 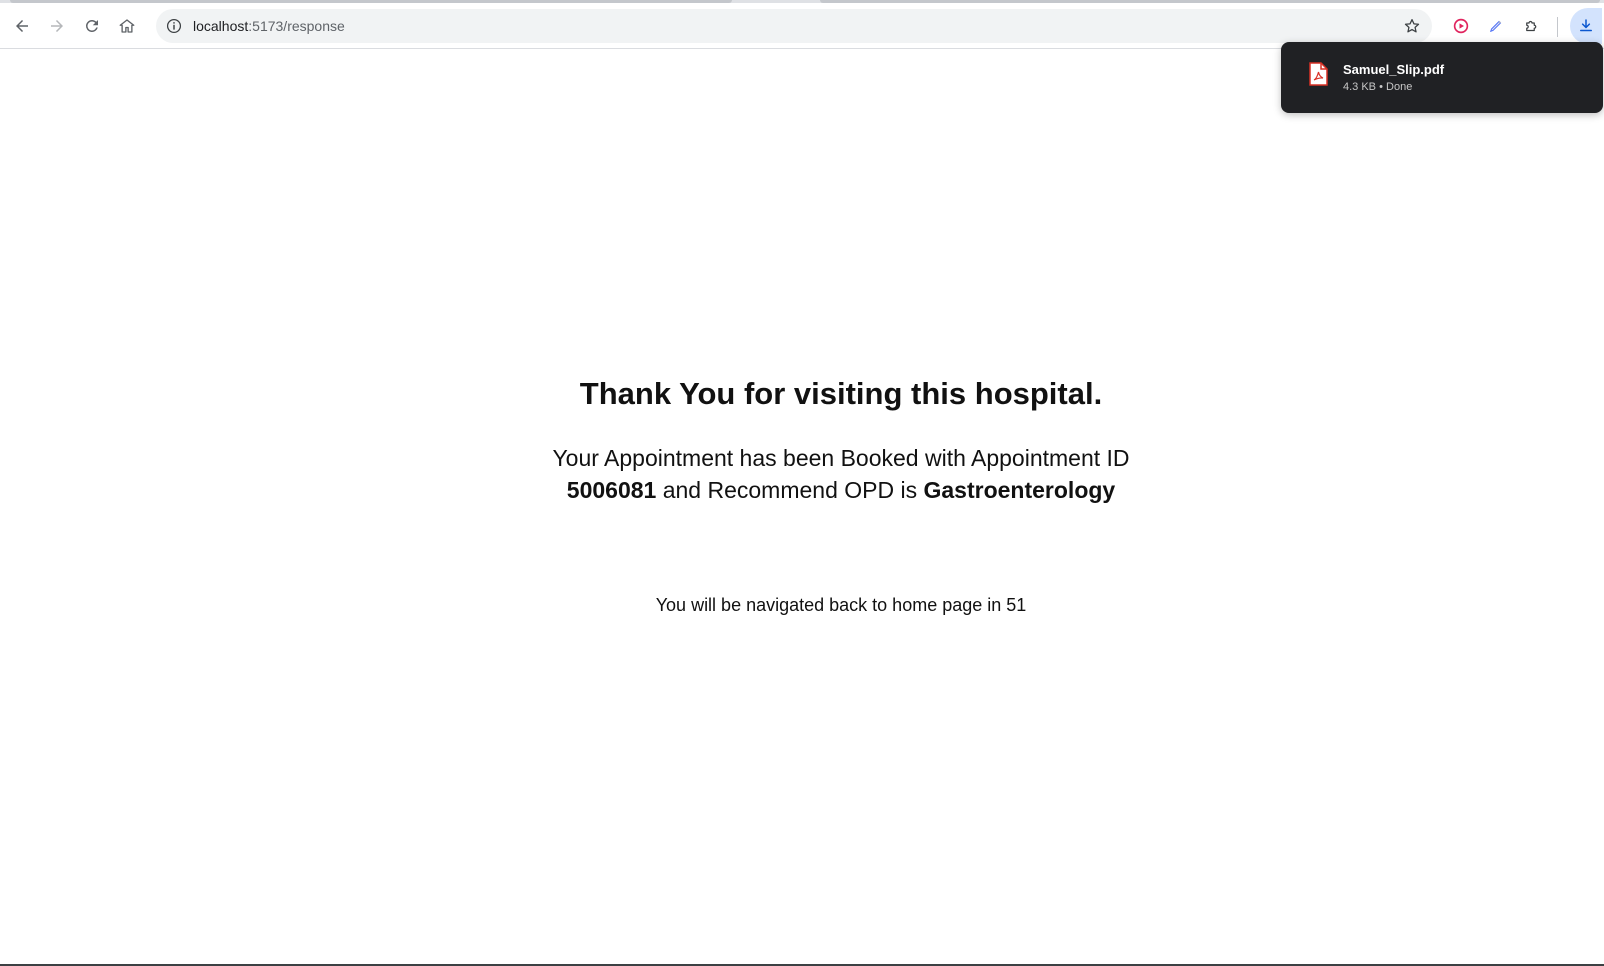 I want to click on record-extension-button, so click(x=1461, y=26).